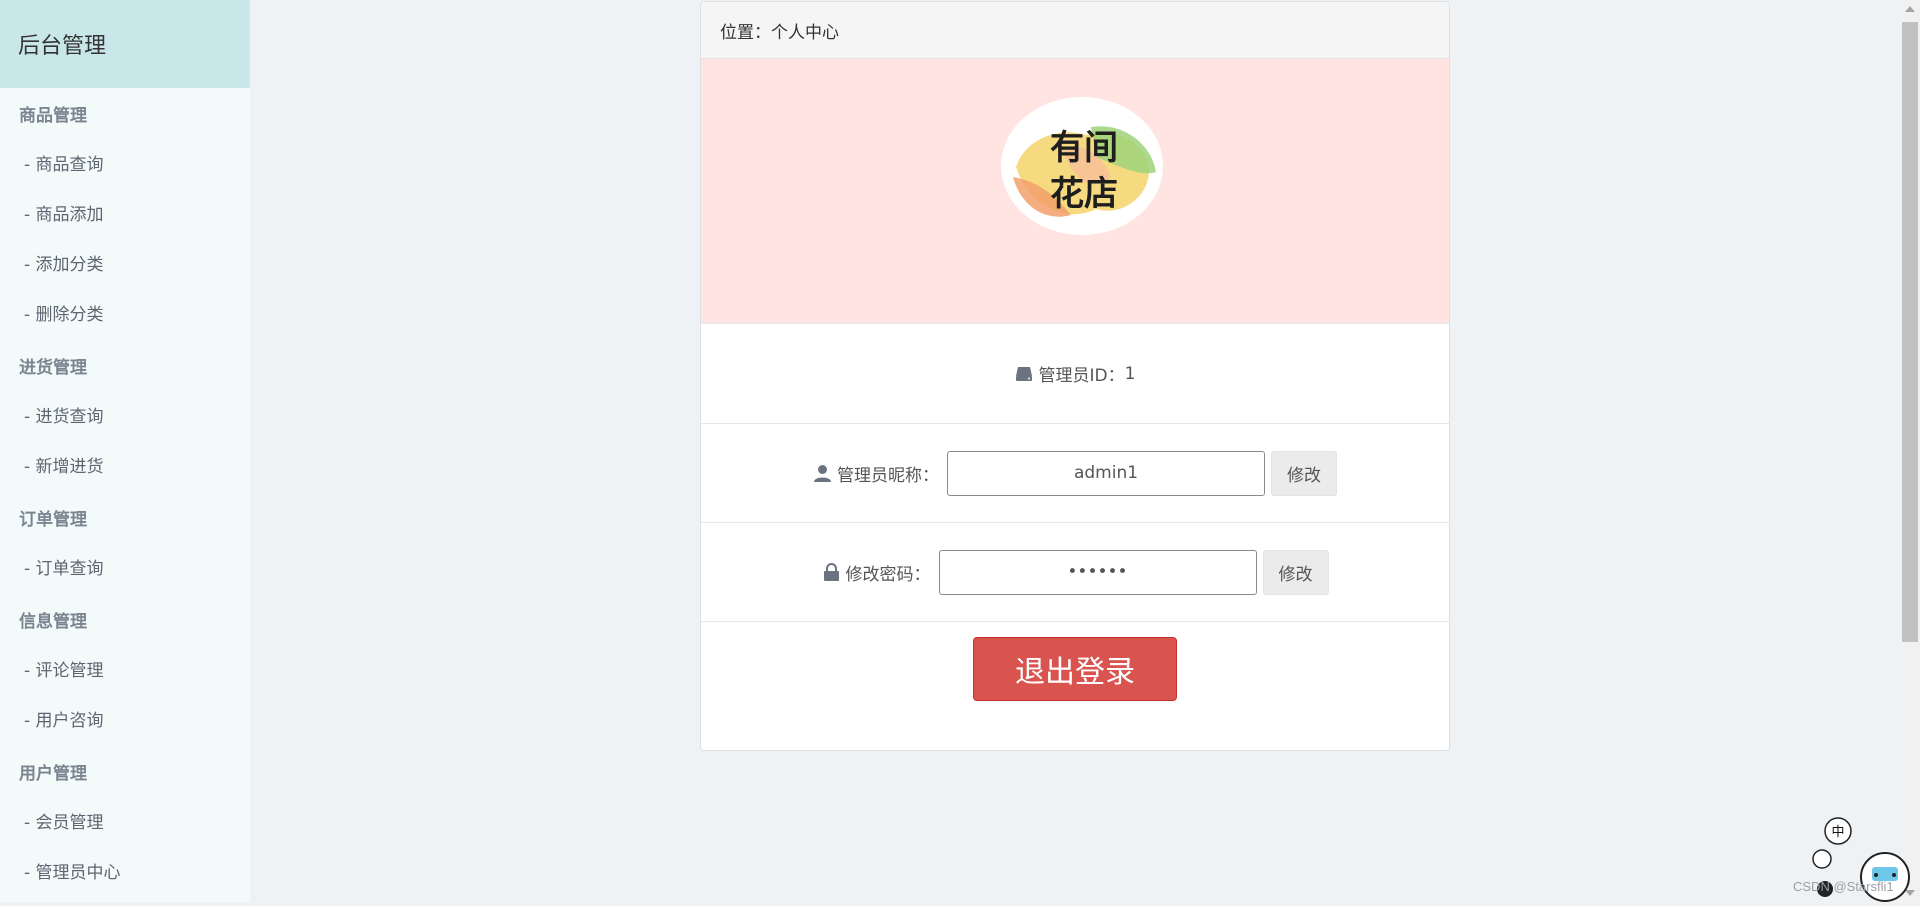  I want to click on nav-group-info: 信息管理, so click(125, 620).